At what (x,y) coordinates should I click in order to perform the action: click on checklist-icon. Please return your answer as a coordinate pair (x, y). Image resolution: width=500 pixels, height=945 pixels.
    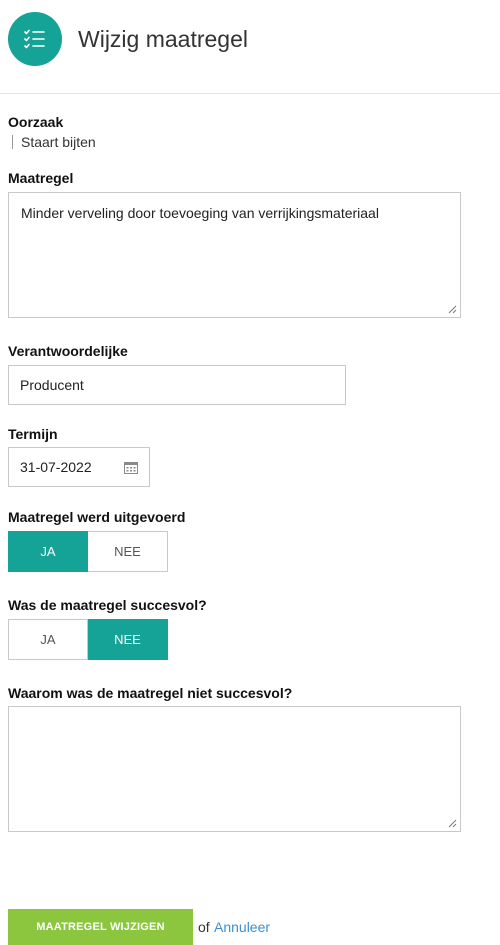
    Looking at the image, I should click on (35, 39).